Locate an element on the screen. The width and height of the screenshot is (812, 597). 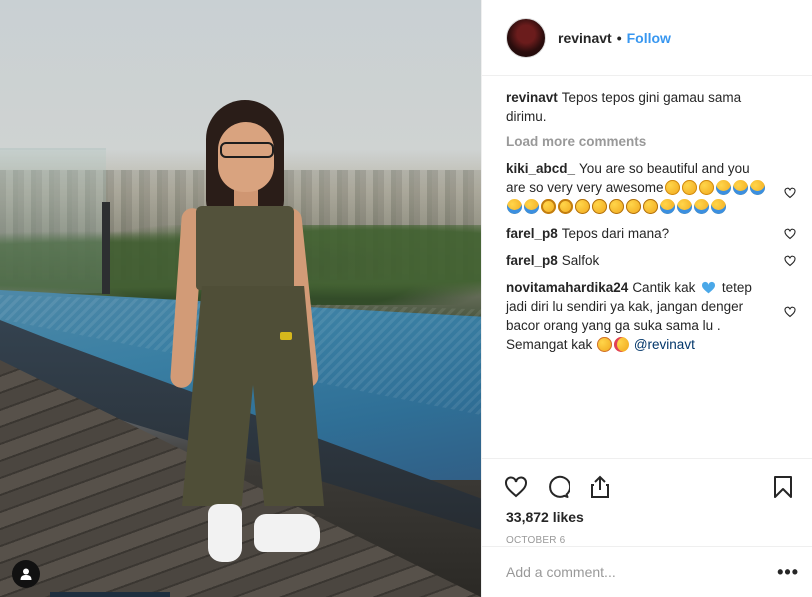
avatar is located at coordinates (526, 37).